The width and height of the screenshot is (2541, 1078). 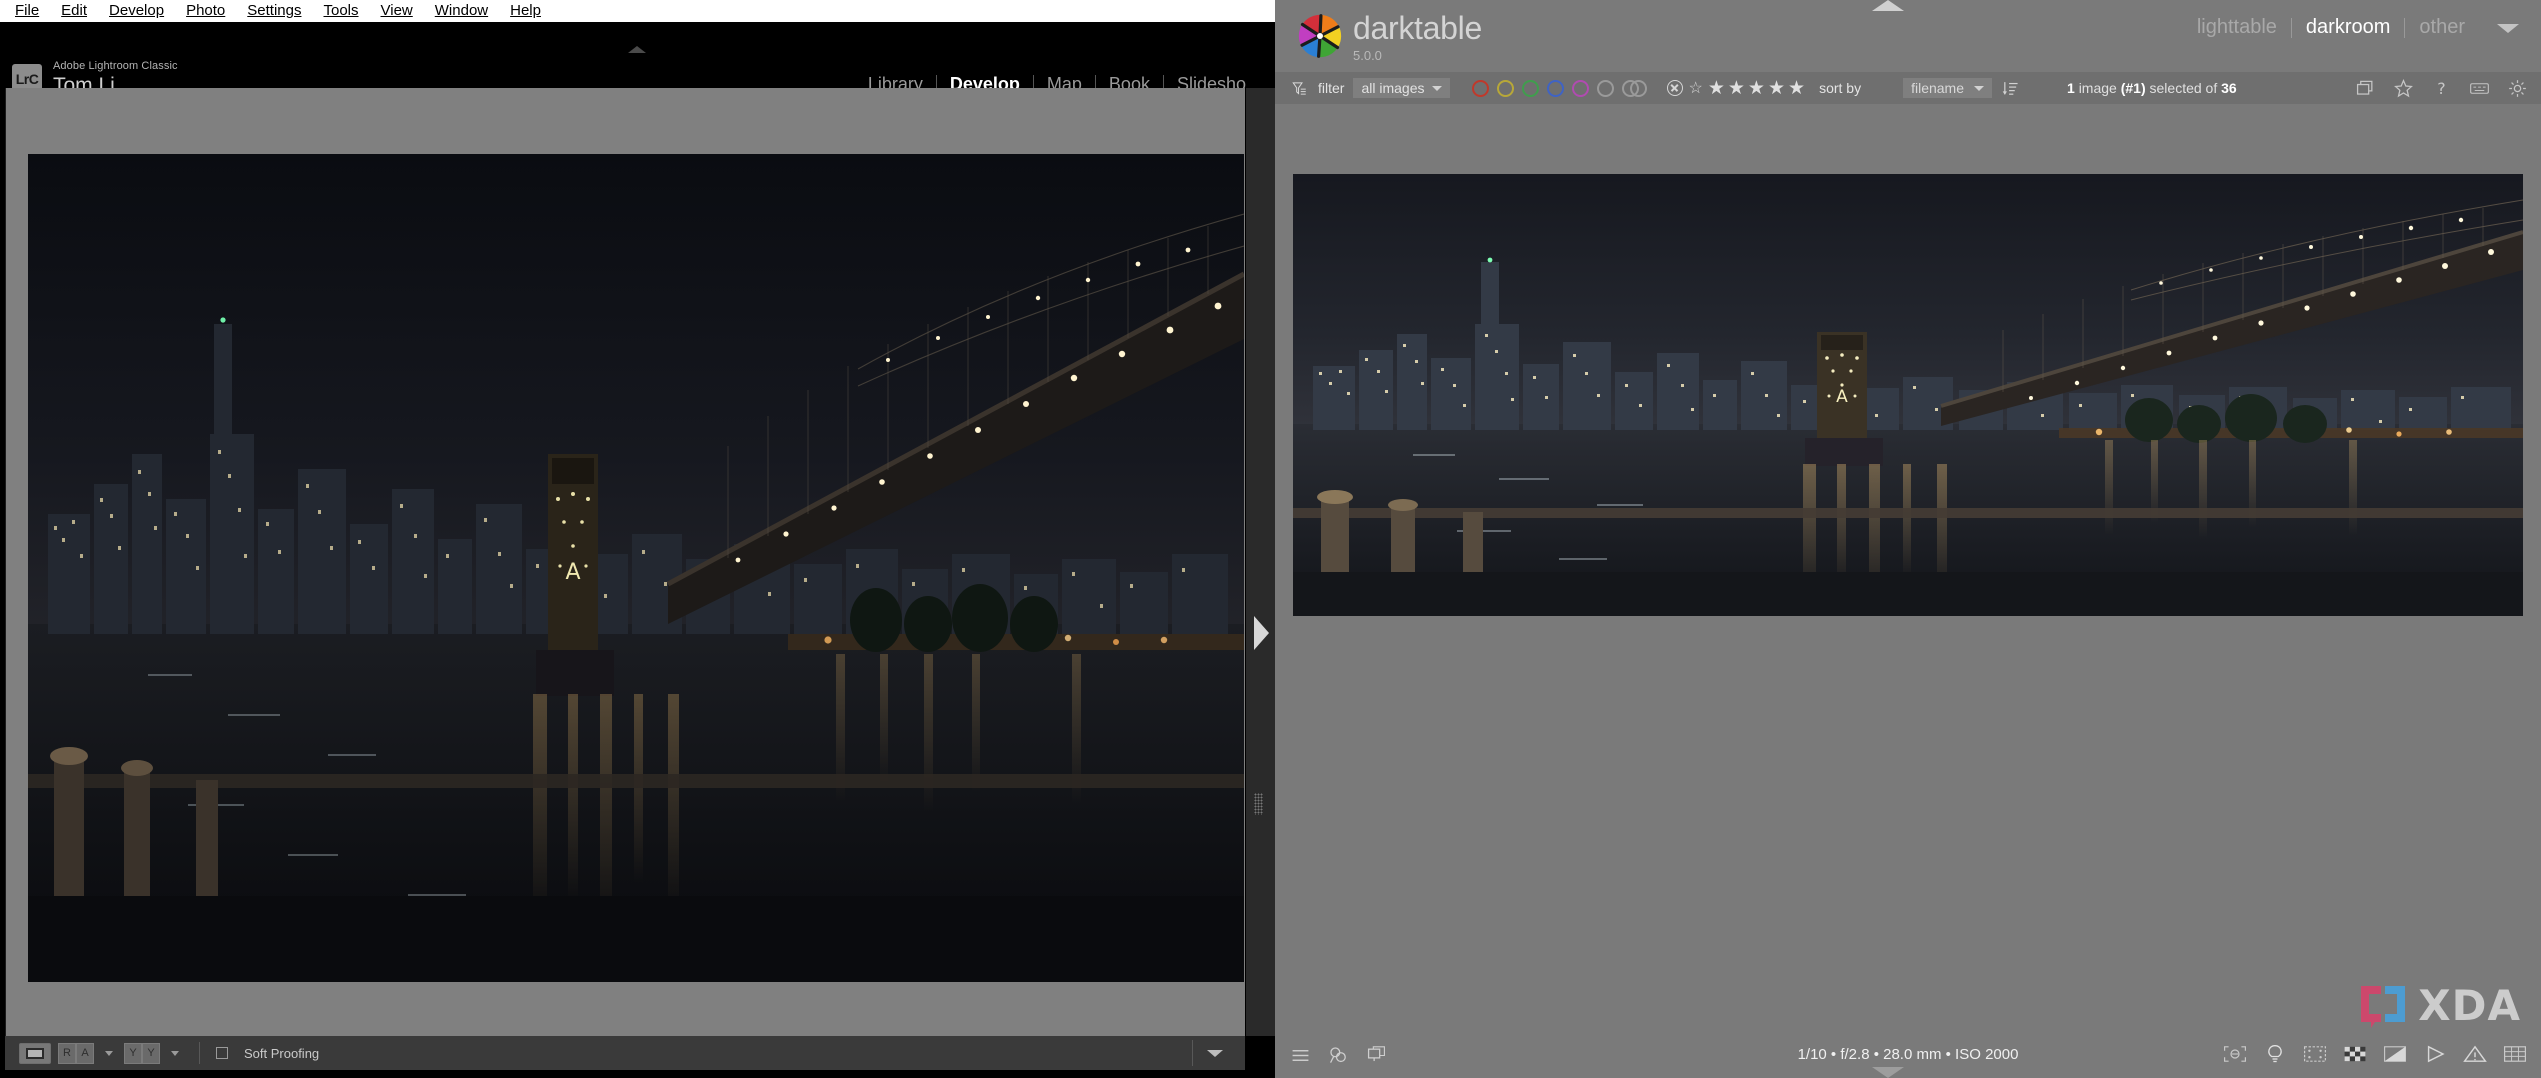 I want to click on star-4-icon: ★, so click(x=1776, y=88).